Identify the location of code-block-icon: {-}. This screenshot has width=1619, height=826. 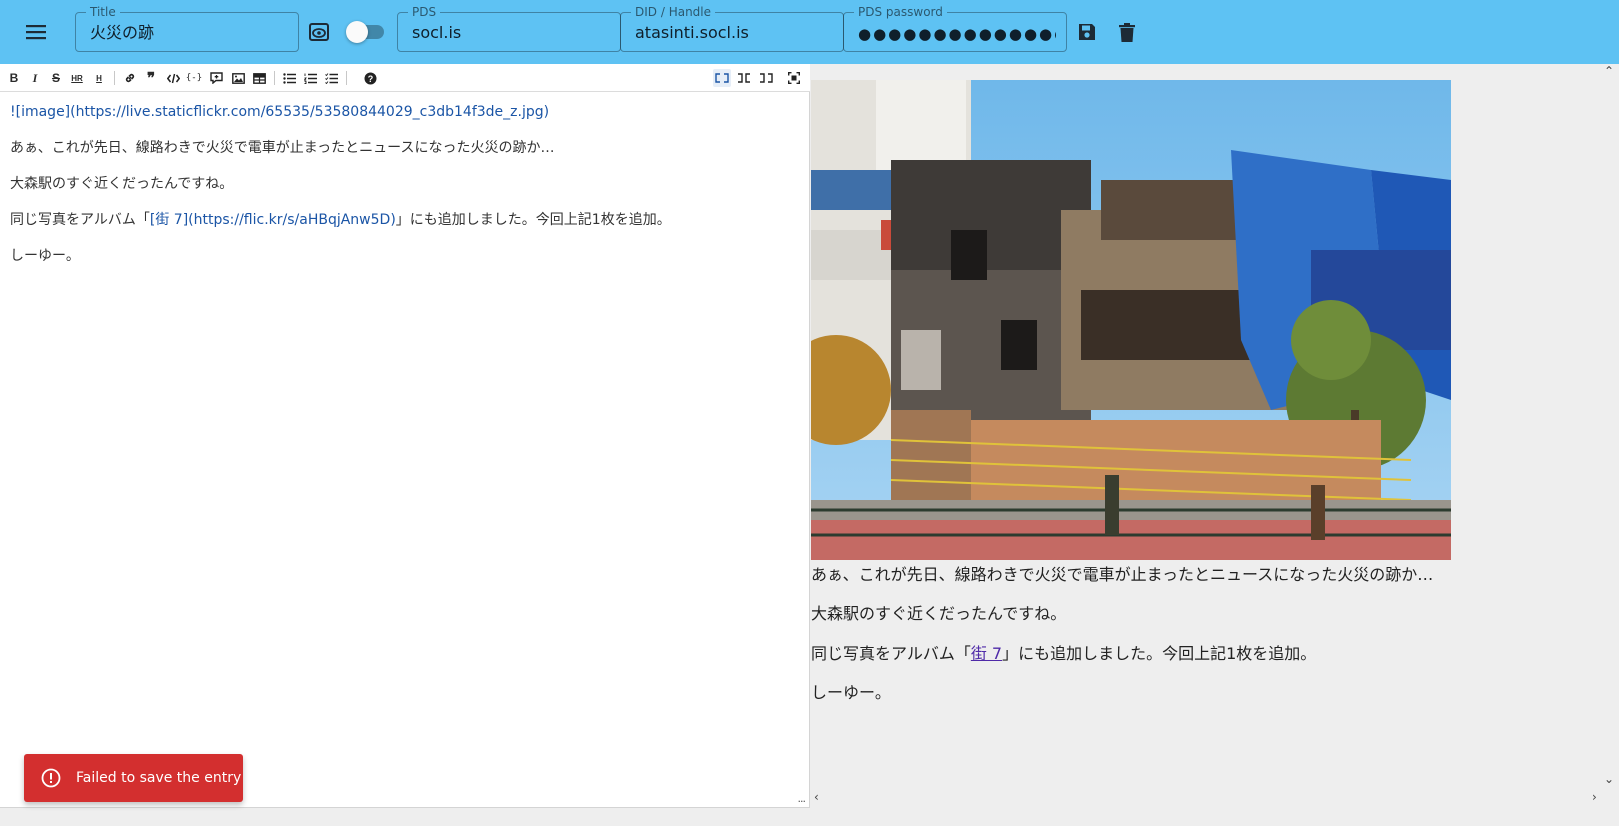
(194, 78).